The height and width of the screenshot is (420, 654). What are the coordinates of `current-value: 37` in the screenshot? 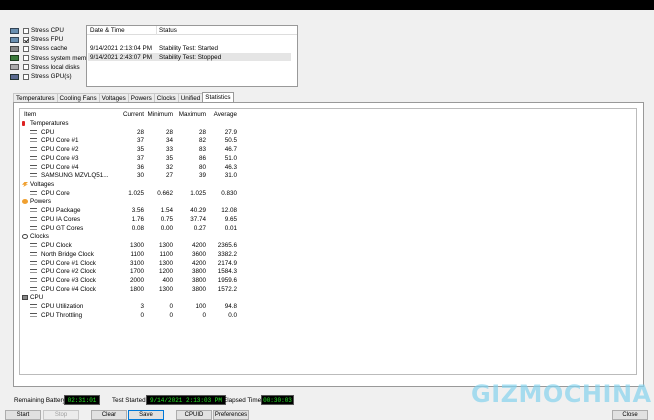 It's located at (140, 141).